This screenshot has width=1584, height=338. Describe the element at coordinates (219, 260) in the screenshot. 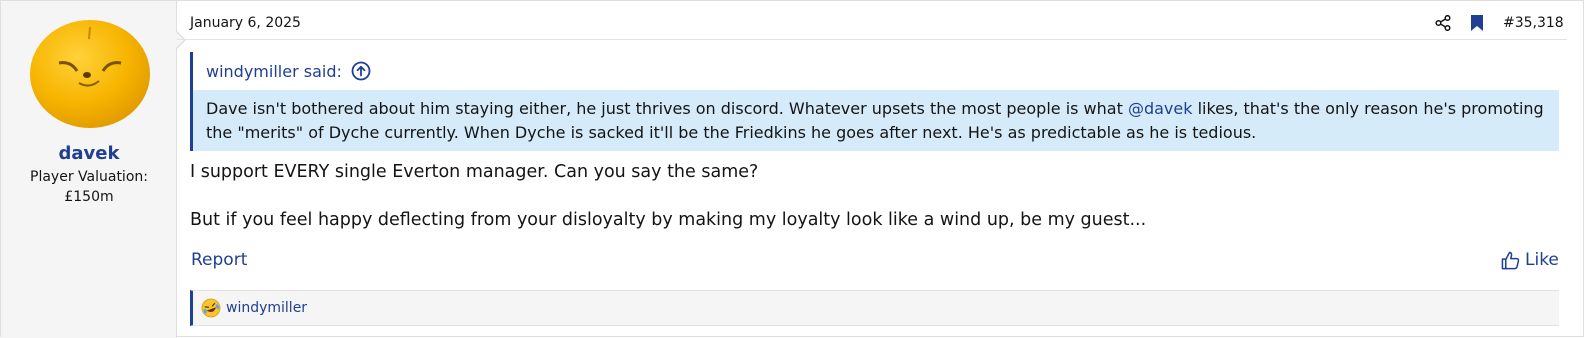

I see `report-link: Report` at that location.